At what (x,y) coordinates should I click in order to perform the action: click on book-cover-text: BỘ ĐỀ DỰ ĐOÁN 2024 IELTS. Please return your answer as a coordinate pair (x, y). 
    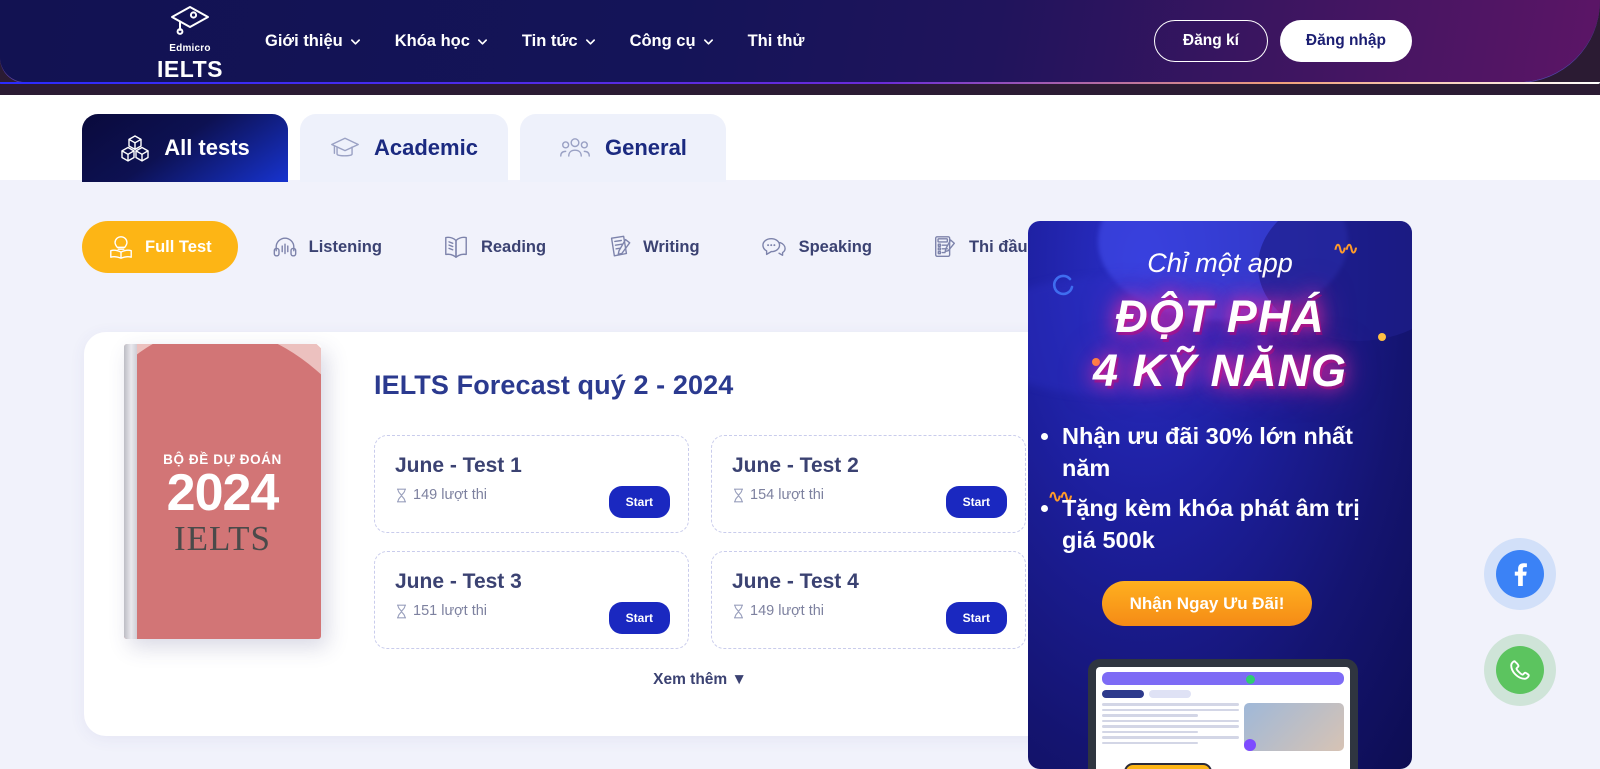
    Looking at the image, I should click on (222, 504).